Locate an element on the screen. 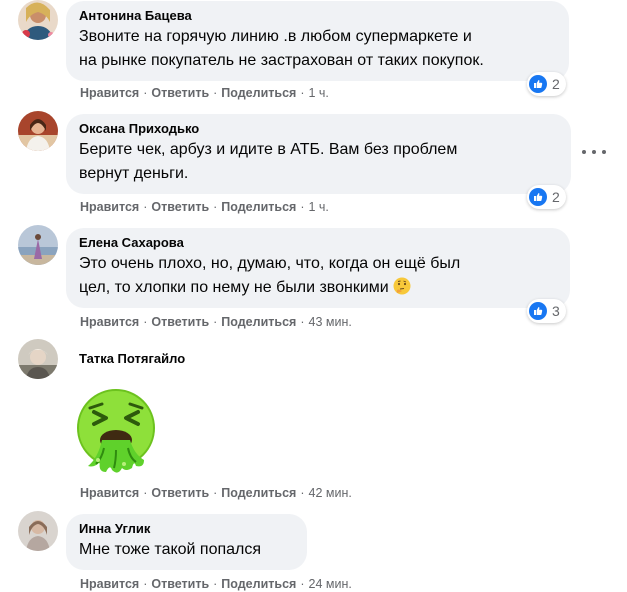  comment-author: Елена Сахарова is located at coordinates (318, 243).